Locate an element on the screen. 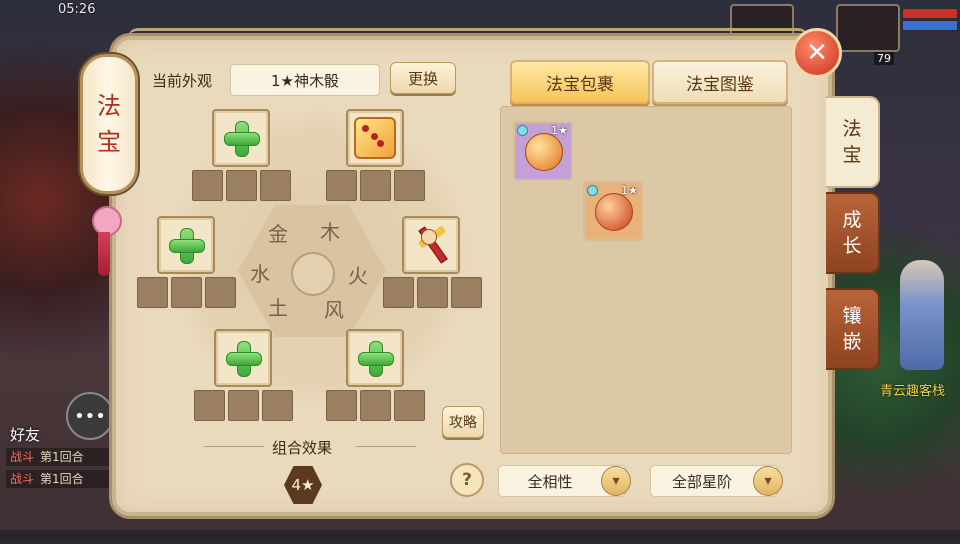  npc-name: 青云趣客栈 is located at coordinates (913, 391).